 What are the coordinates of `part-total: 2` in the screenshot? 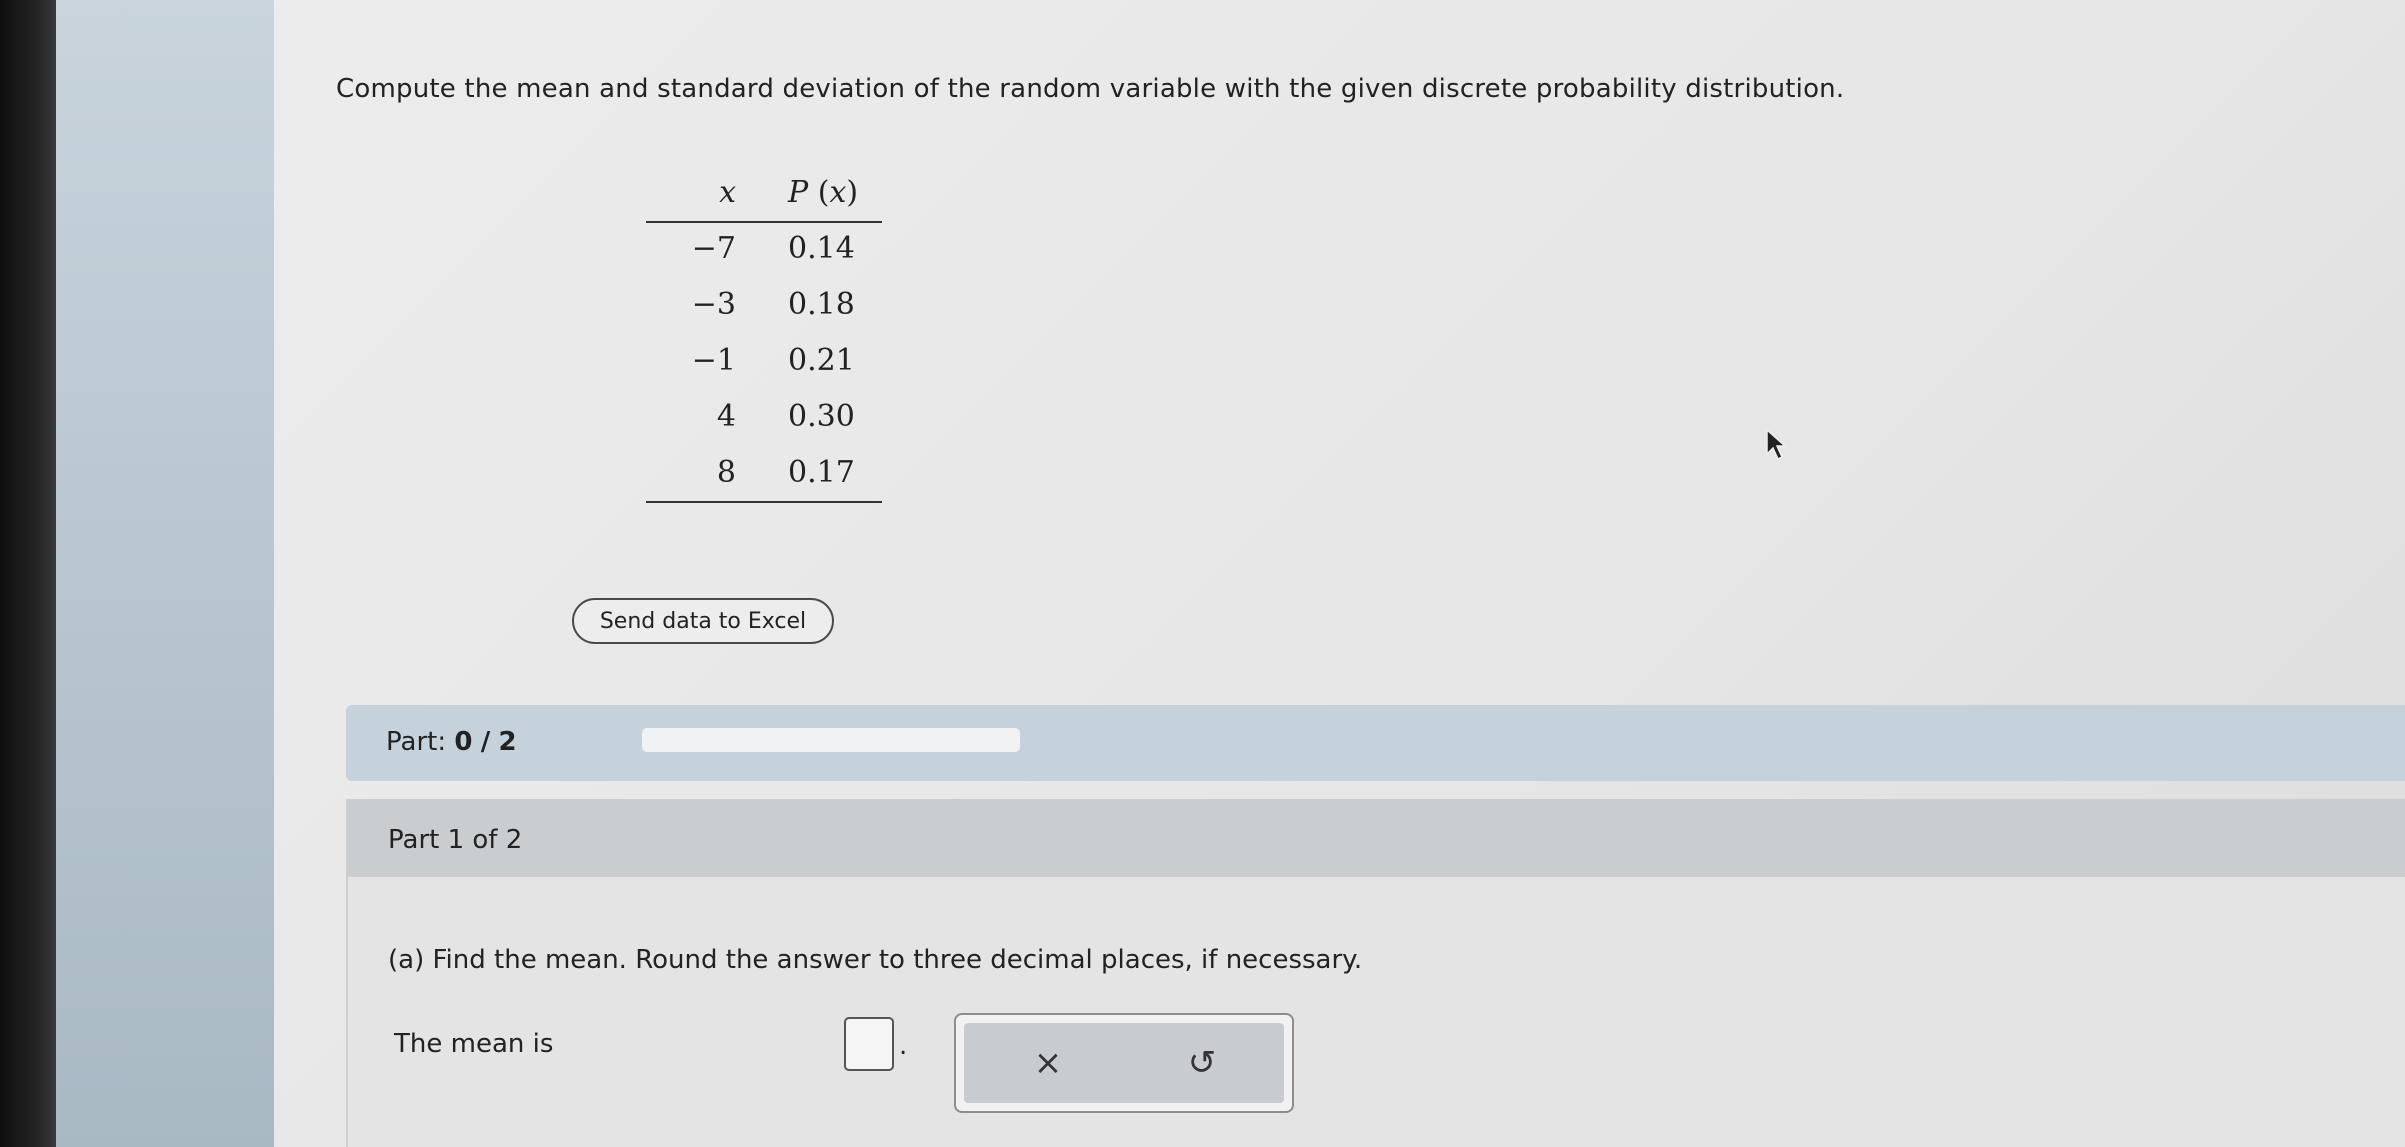 It's located at (507, 742).